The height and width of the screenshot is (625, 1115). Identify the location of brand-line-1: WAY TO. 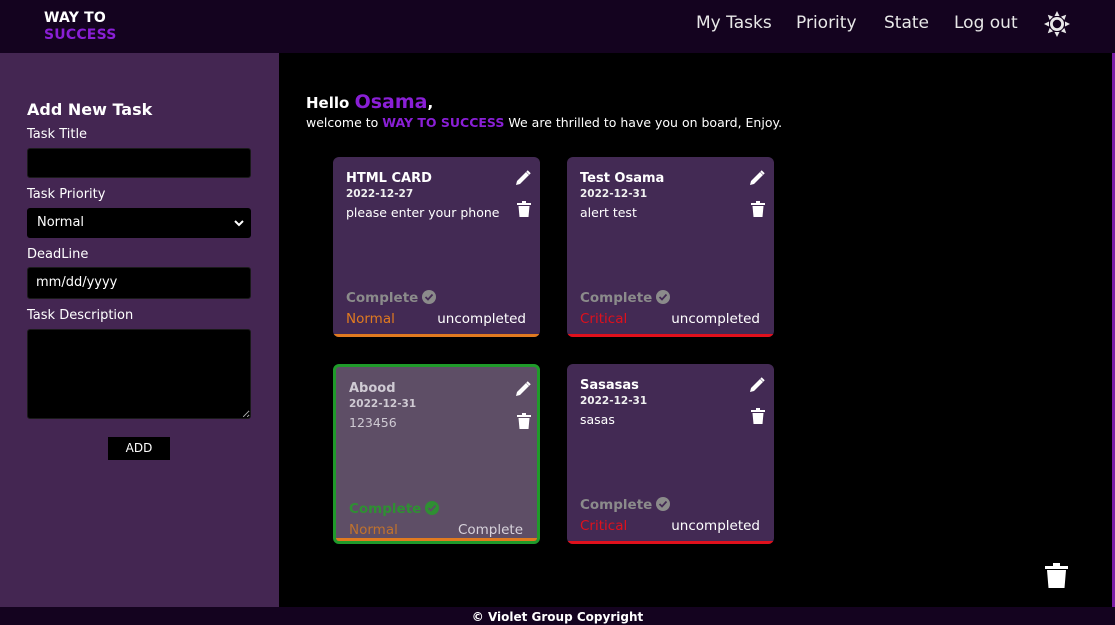
(75, 18).